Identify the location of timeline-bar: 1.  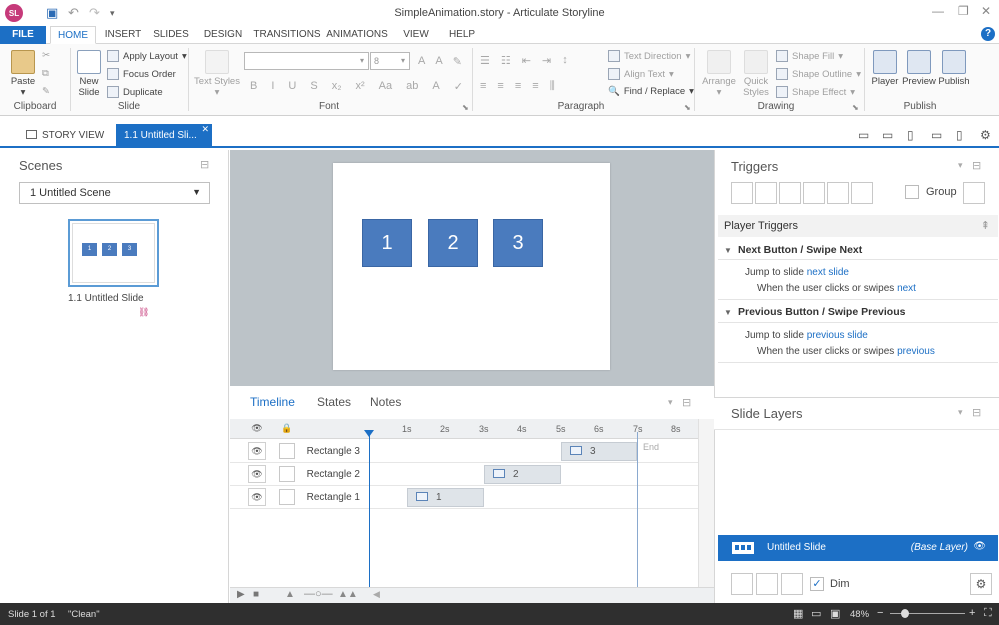
(445, 497).